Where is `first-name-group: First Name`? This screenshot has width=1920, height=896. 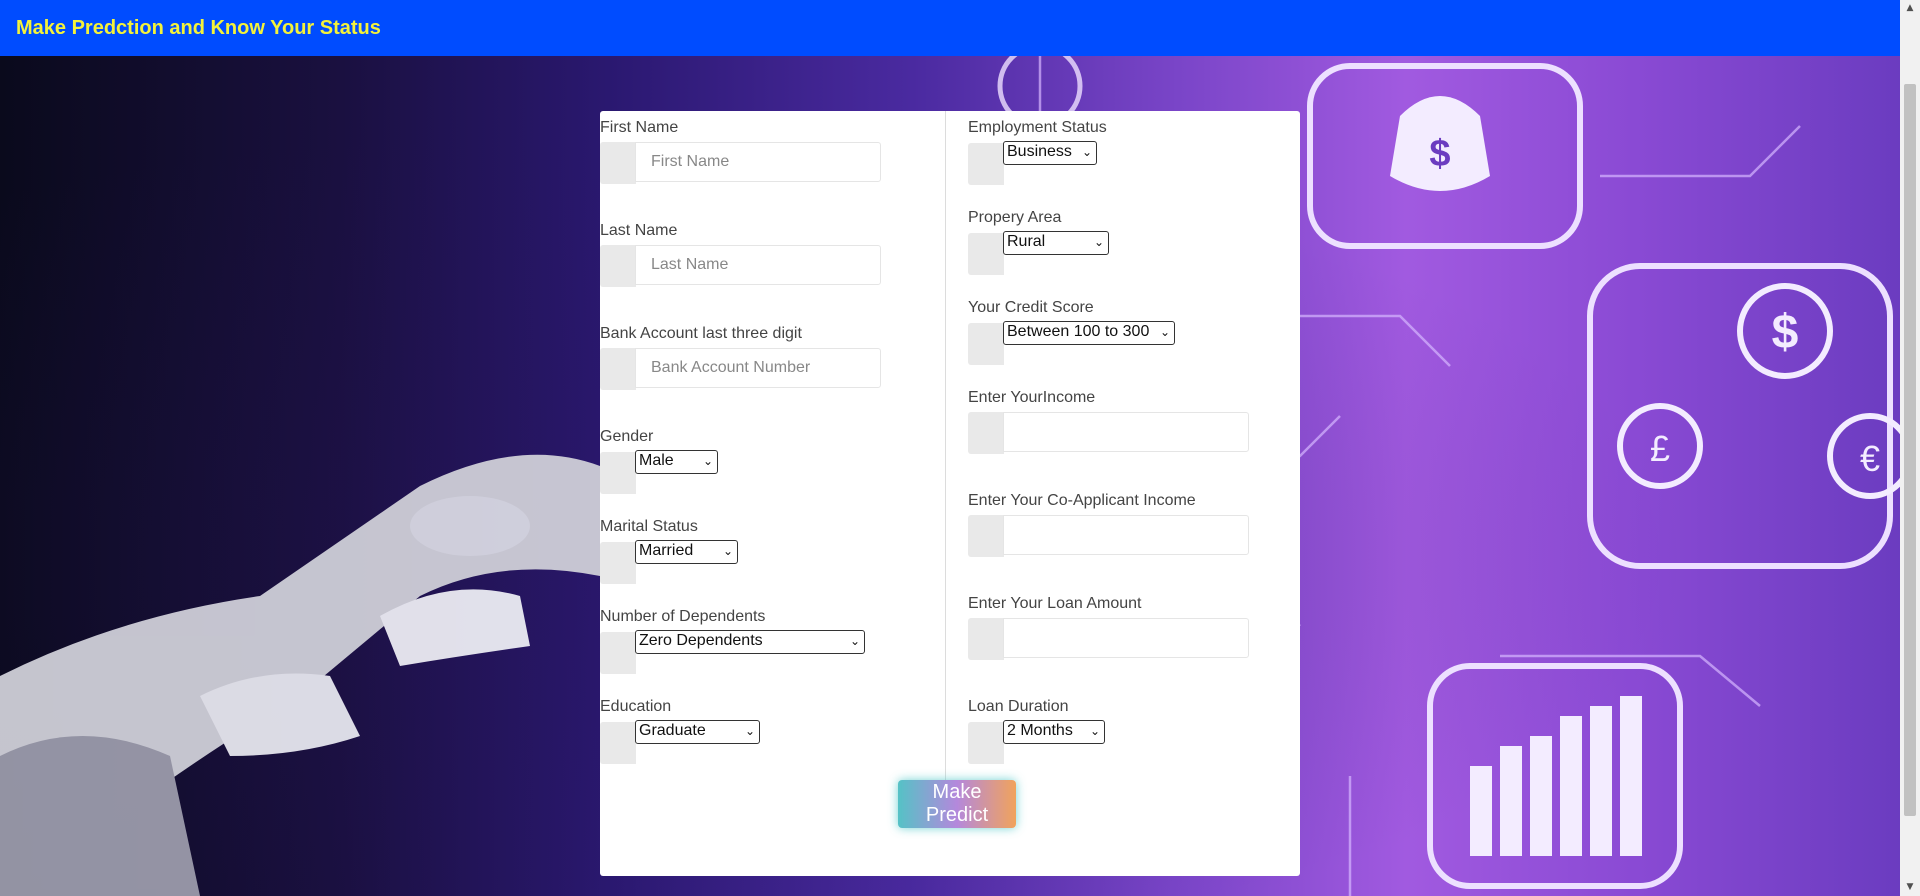 first-name-group: First Name is located at coordinates (740, 151).